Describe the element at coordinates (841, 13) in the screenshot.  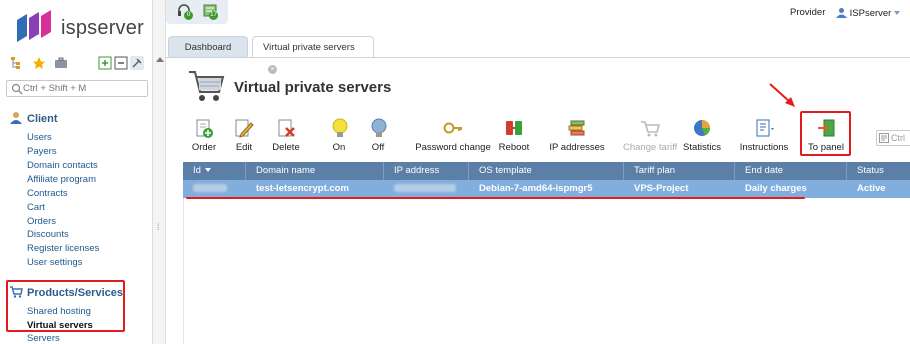
I see `user-icon` at that location.